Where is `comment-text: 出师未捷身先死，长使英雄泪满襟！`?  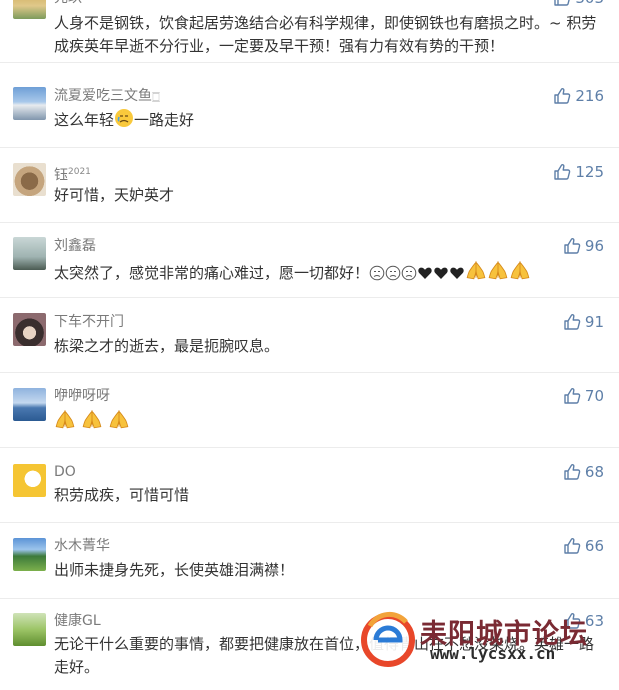 comment-text: 出师未捷身先死，长使英雄泪满襟！ is located at coordinates (174, 570).